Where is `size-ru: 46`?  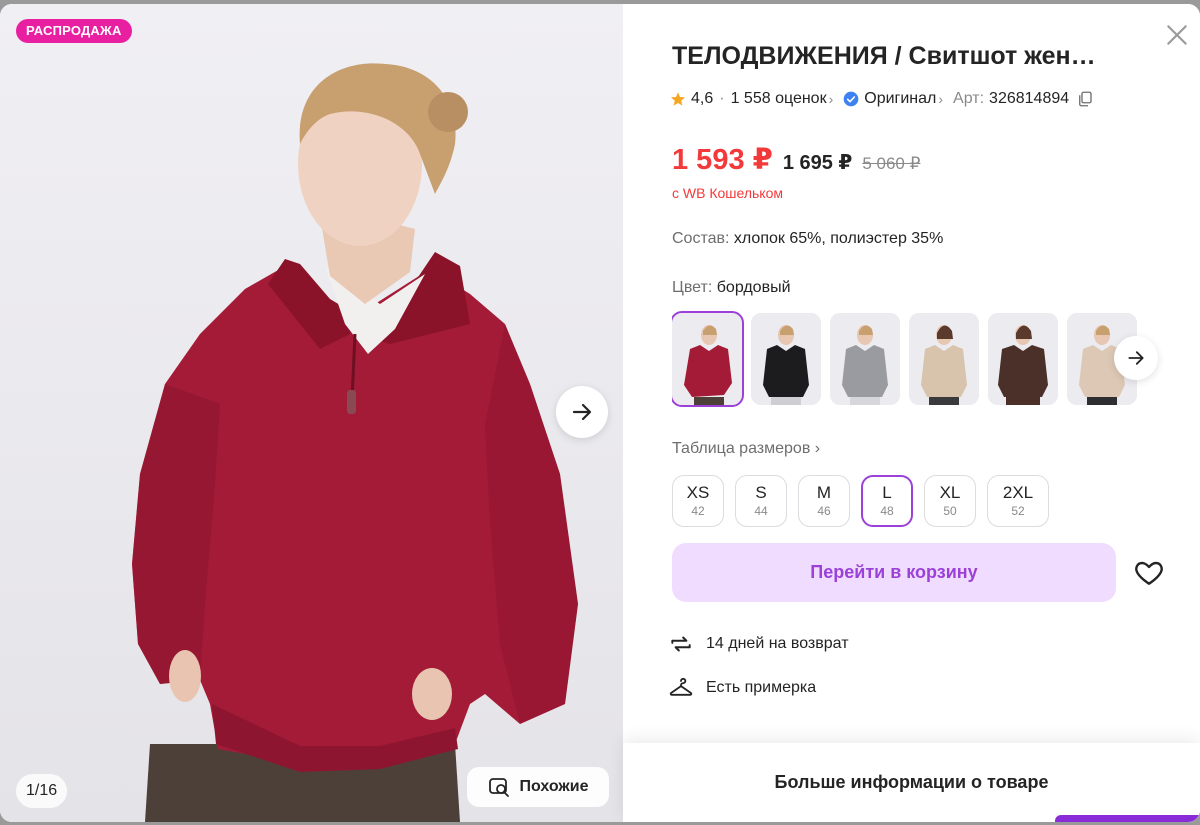
size-ru: 46 is located at coordinates (824, 511).